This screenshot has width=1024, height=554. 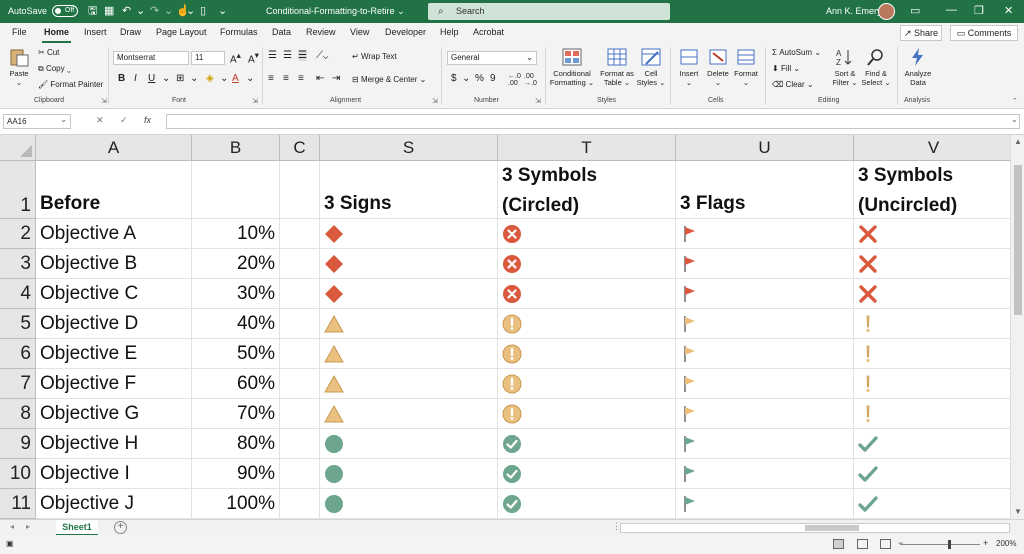 What do you see at coordinates (236, 264) in the screenshot?
I see `cell-b3-percent: 20%` at bounding box center [236, 264].